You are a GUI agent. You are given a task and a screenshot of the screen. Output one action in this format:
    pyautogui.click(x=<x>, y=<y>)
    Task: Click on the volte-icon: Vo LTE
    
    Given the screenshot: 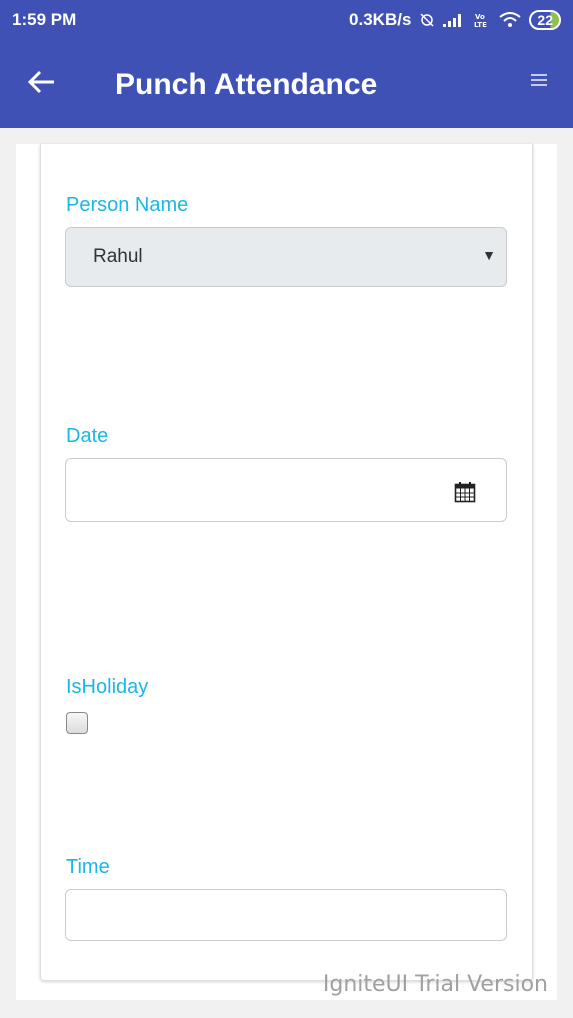 What is the action you would take?
    pyautogui.click(x=480, y=20)
    